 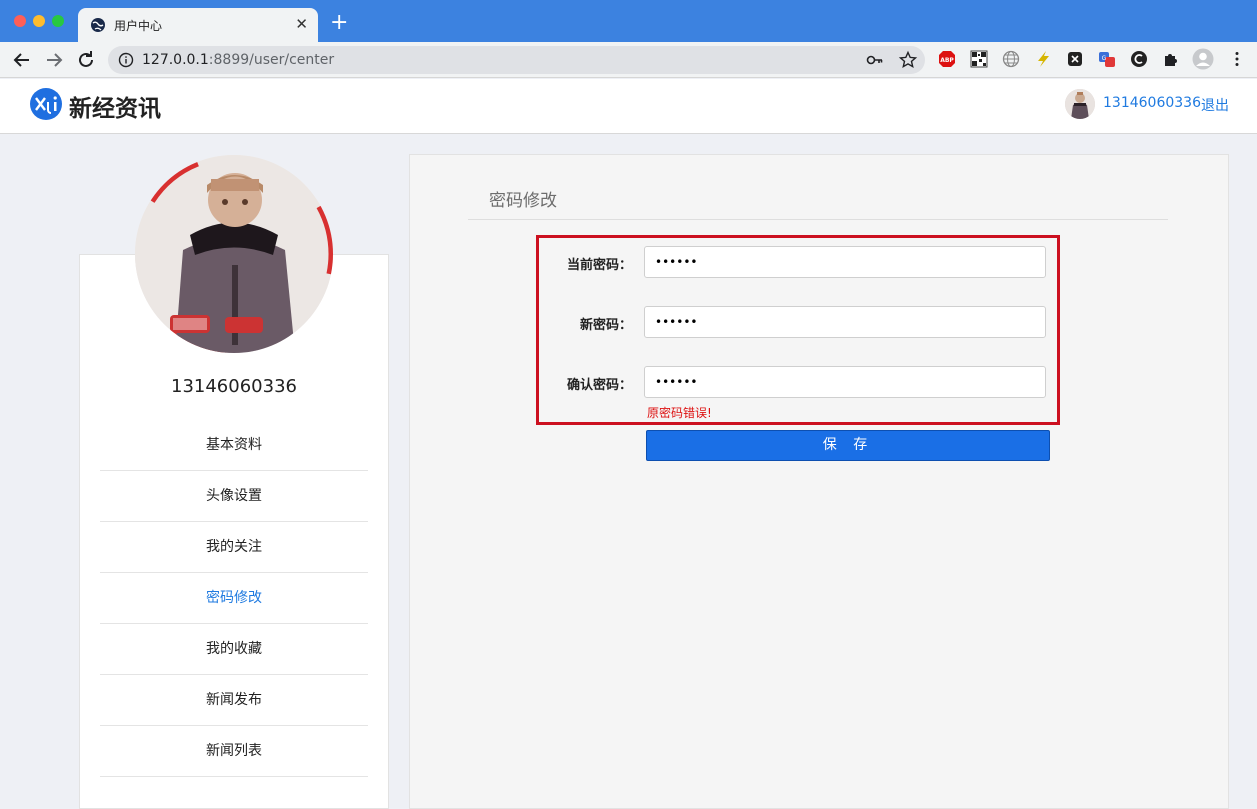 I want to click on logout-link: 退出, so click(x=1215, y=105).